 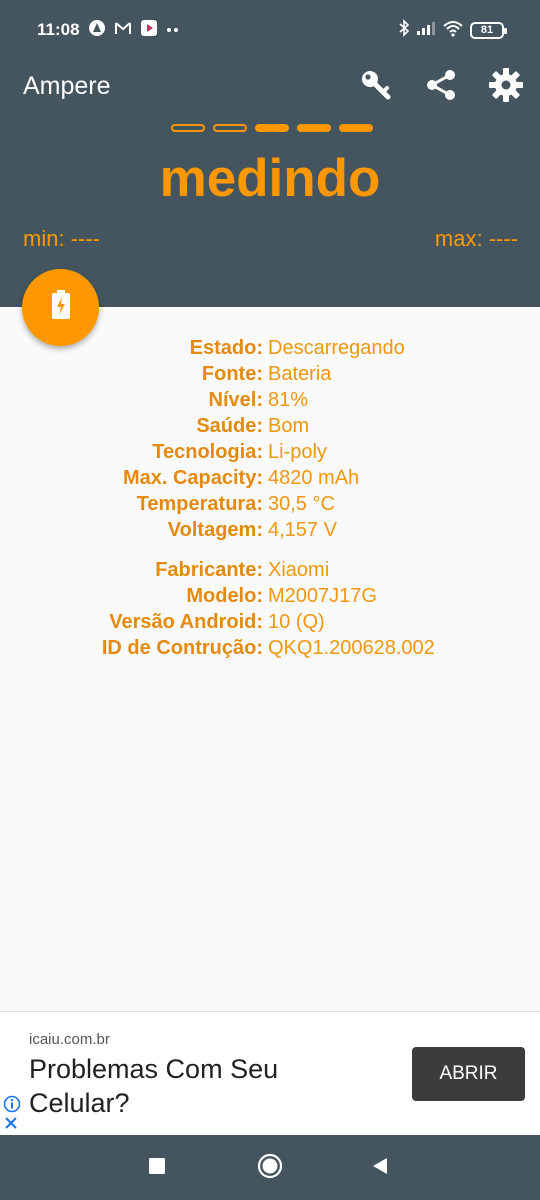 What do you see at coordinates (134, 30) in the screenshot?
I see `notification-icons` at bounding box center [134, 30].